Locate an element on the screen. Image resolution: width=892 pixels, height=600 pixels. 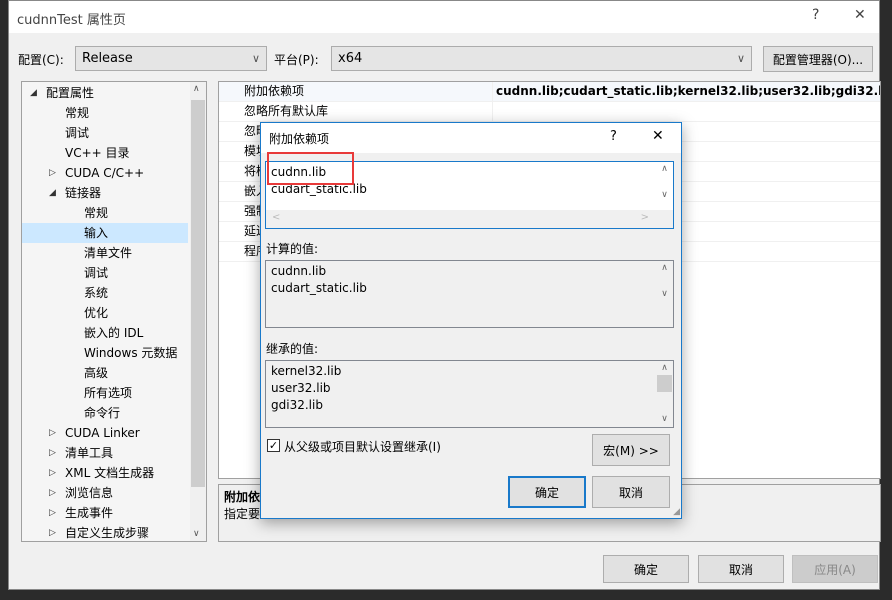
list-line: cudart_static.lib is located at coordinates (319, 288).